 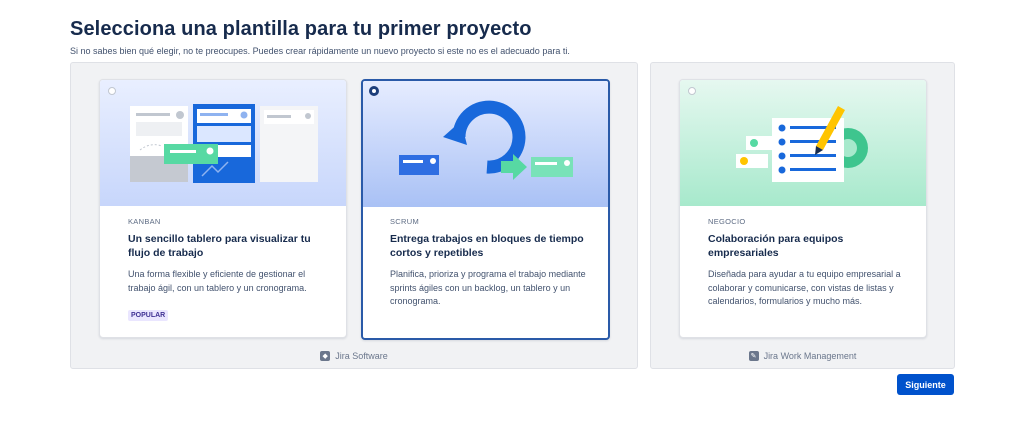 What do you see at coordinates (325, 356) in the screenshot?
I see `jira-software-icon: ◆` at bounding box center [325, 356].